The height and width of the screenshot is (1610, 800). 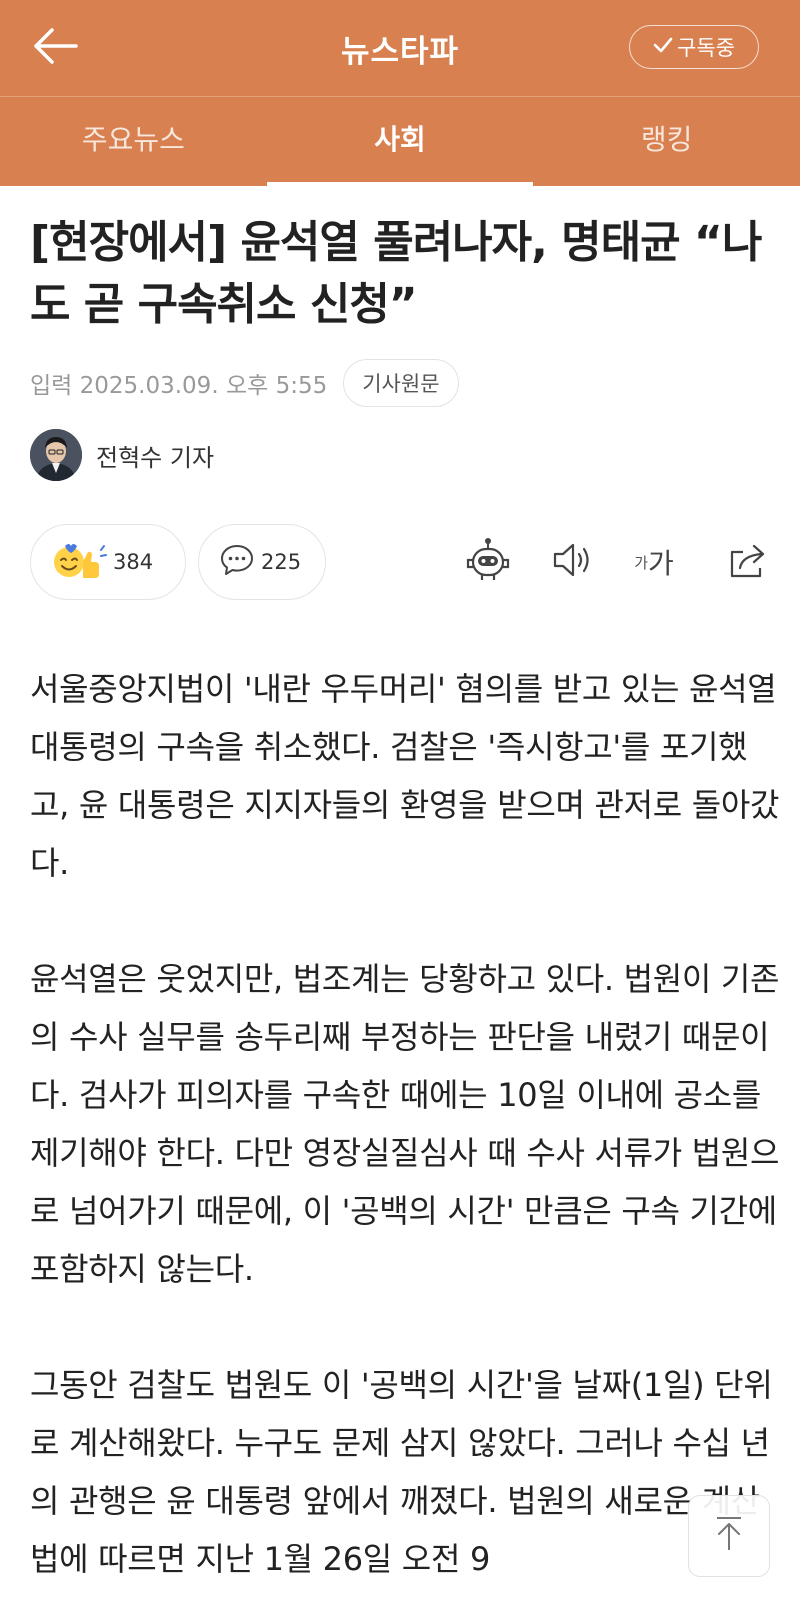 I want to click on font-size-button: 가 가, so click(x=654, y=562).